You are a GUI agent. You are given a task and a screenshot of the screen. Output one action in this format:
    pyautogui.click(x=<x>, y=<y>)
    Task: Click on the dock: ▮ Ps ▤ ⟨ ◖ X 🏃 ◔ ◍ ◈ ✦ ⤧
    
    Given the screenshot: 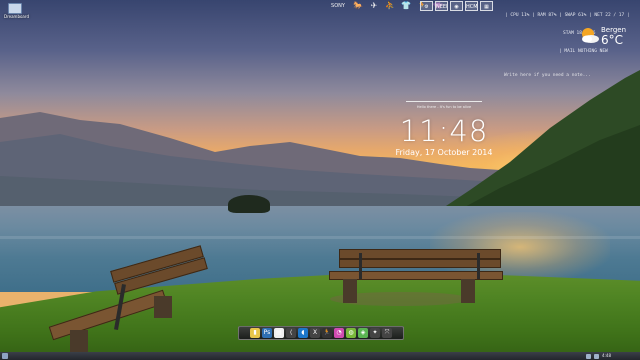 What is the action you would take?
    pyautogui.click(x=321, y=333)
    